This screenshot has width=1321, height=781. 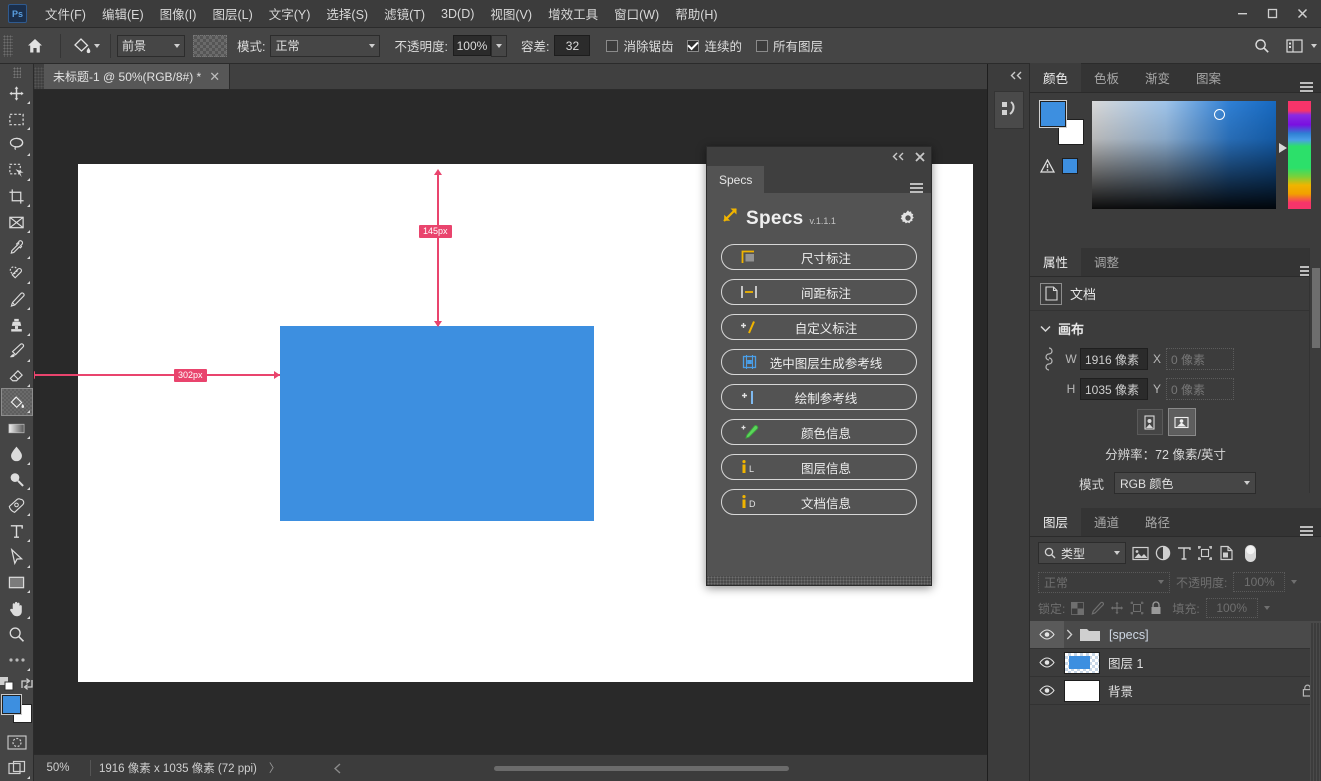 I want to click on y-input: 0 像素, so click(x=1200, y=389).